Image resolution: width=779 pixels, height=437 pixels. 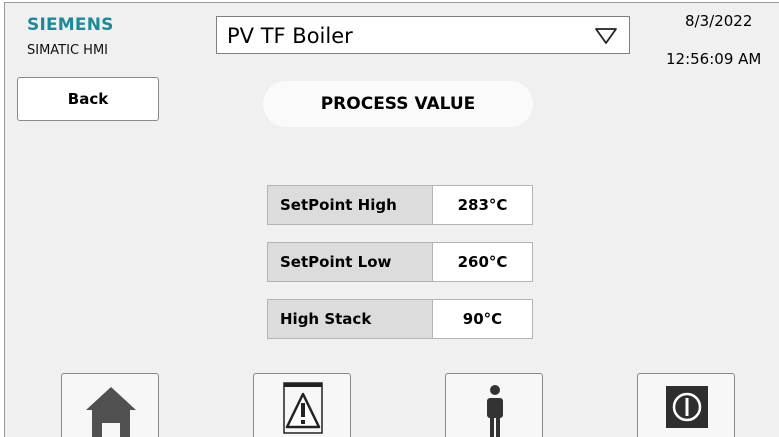 I want to click on time-display: 12:56:09 AM, so click(x=714, y=59).